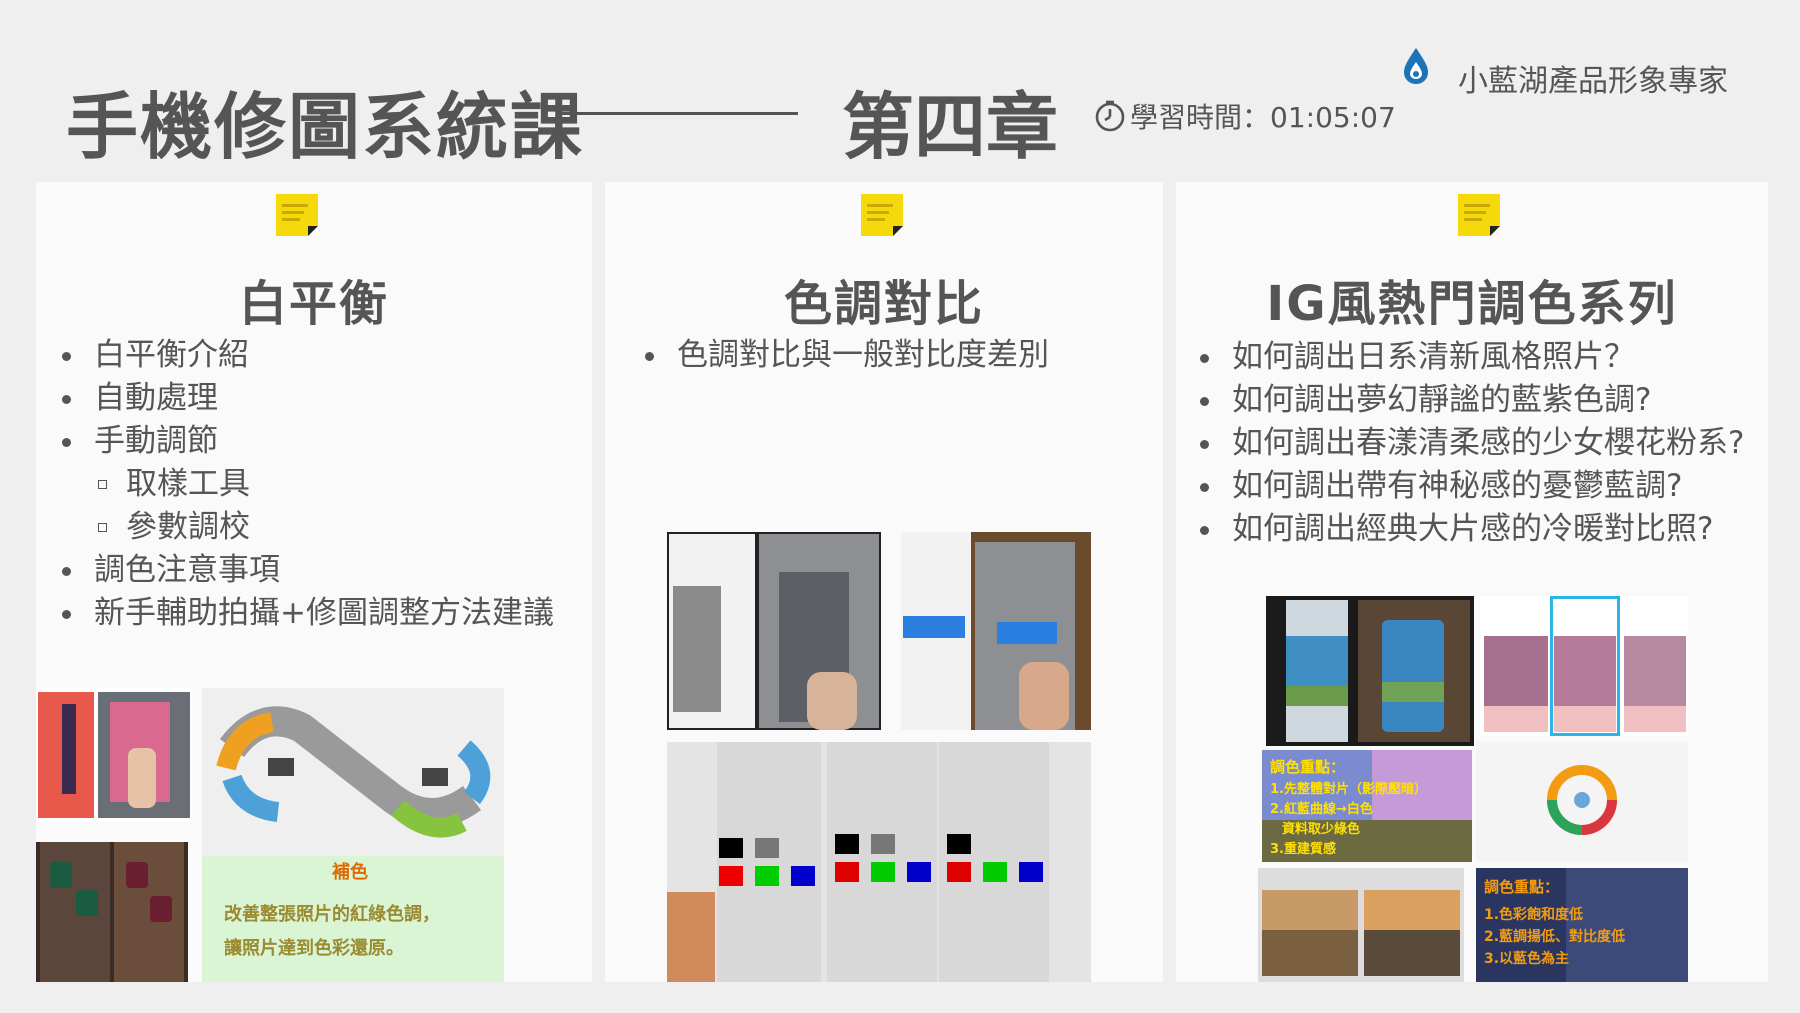  What do you see at coordinates (950, 127) in the screenshot?
I see `chapter-label: 第四章` at bounding box center [950, 127].